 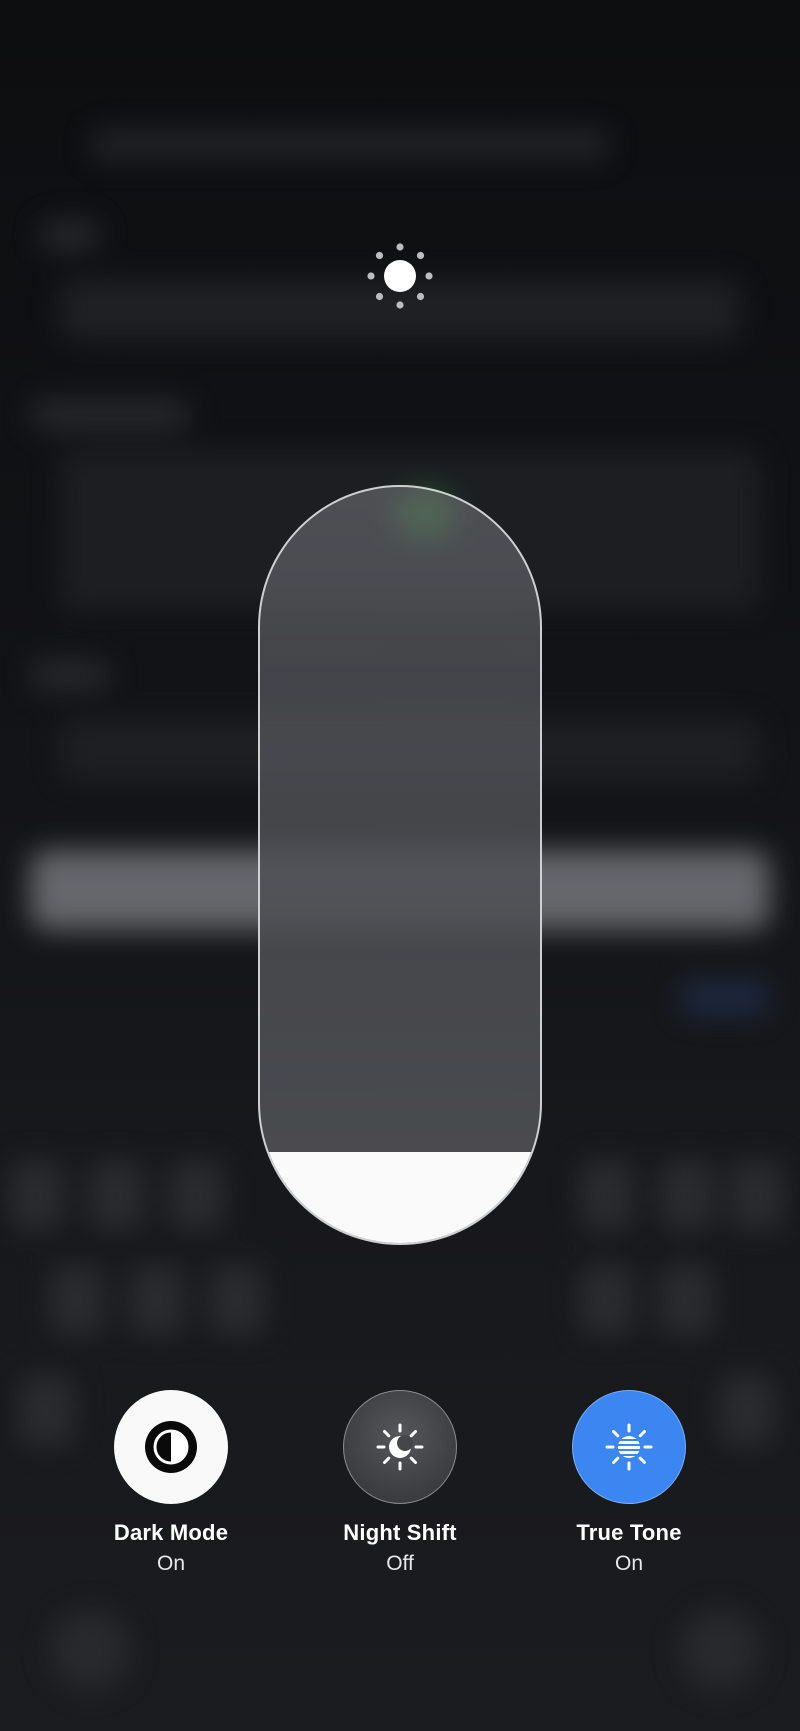 I want to click on night-shift-label: Night Shift, so click(x=400, y=1532).